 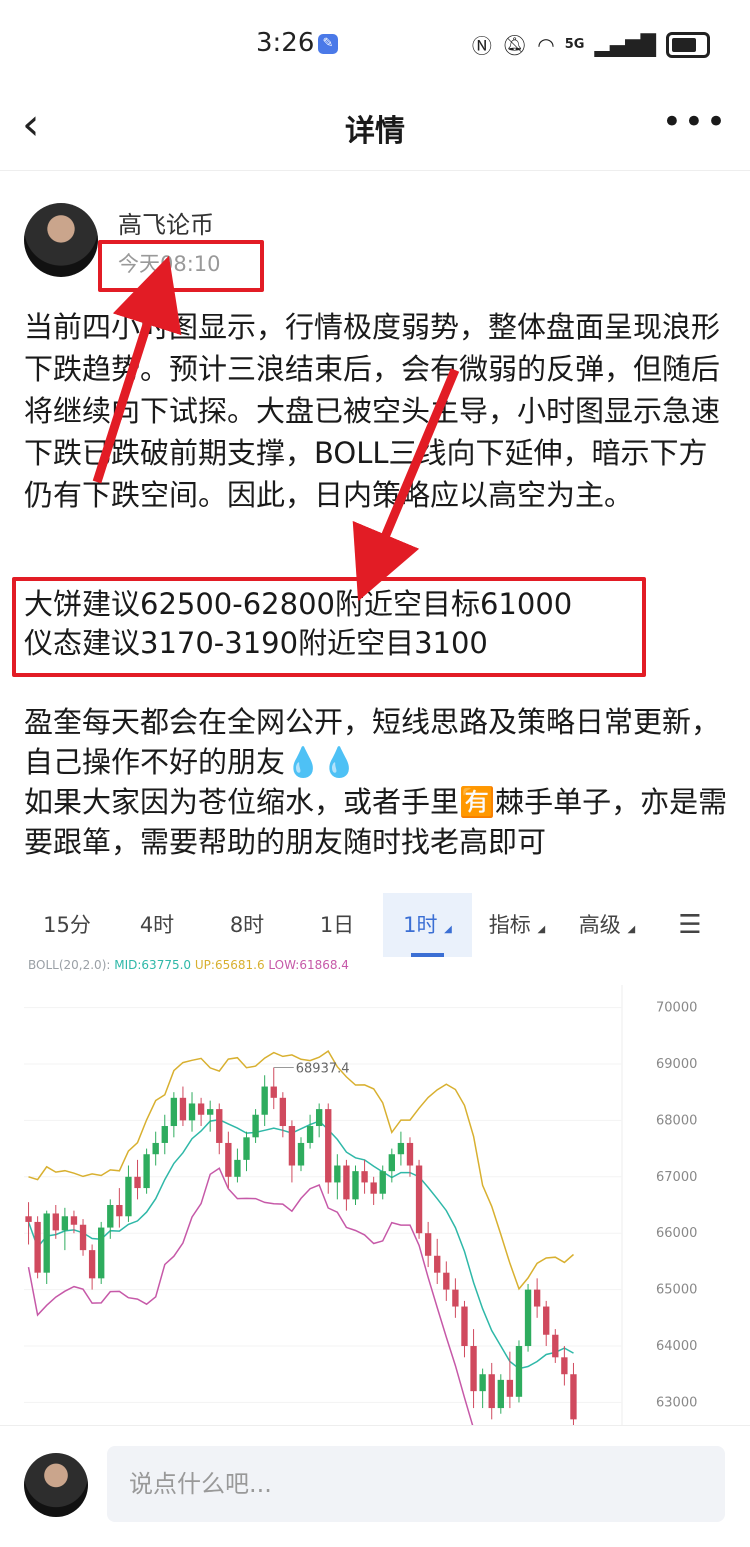 I want to click on tab-indicators: 指标 ◢, so click(x=517, y=925).